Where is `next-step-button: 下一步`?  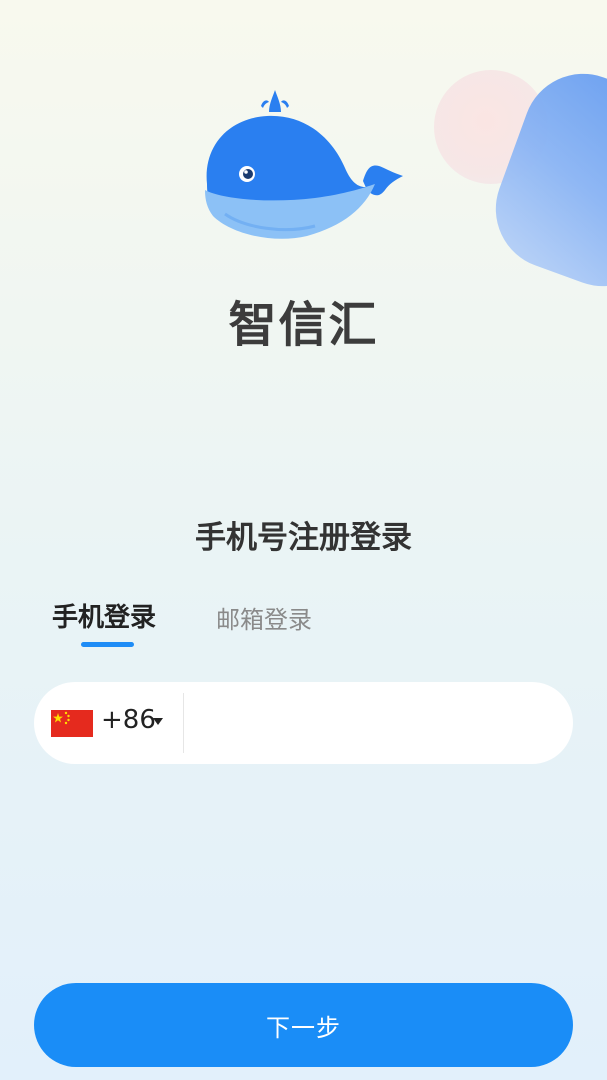
next-step-button: 下一步 is located at coordinates (303, 1025).